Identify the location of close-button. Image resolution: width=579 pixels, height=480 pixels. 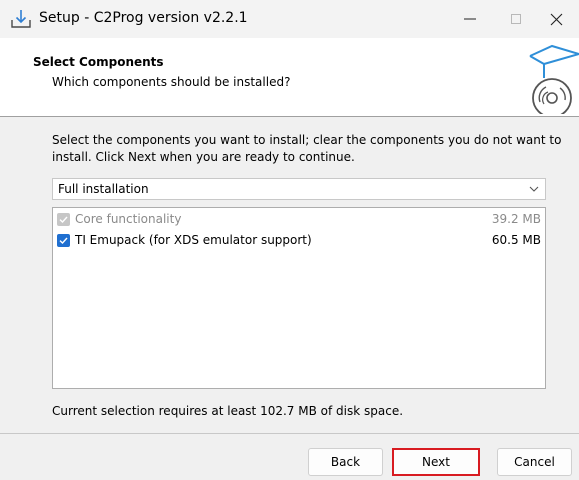
(556, 19).